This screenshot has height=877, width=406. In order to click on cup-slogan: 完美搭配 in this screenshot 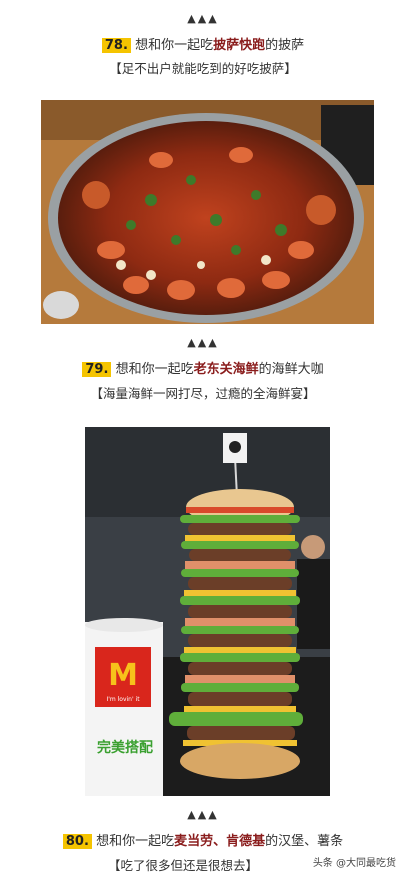, I will do `click(125, 747)`.